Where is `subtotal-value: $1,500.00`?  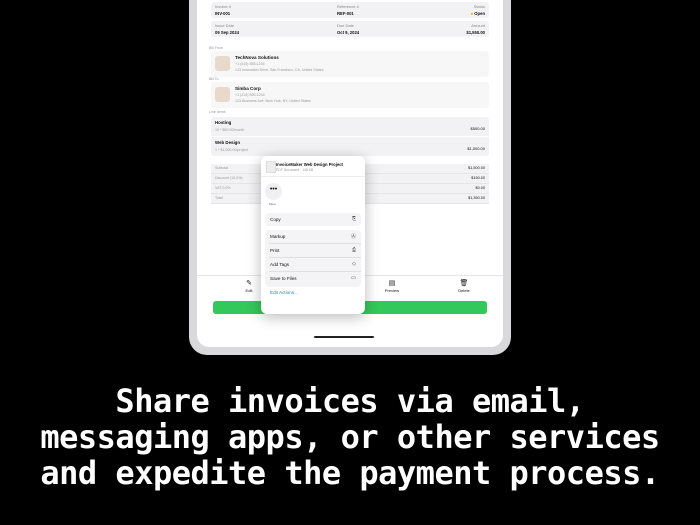 subtotal-value: $1,500.00 is located at coordinates (476, 168).